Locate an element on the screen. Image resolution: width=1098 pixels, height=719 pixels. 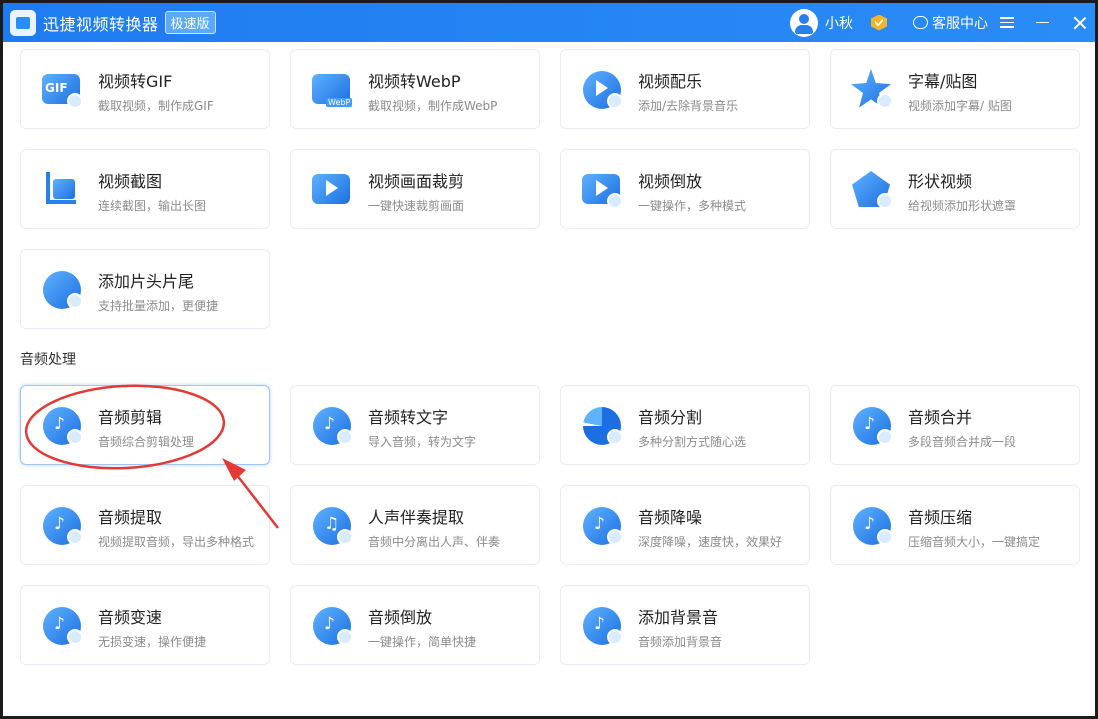
tool-card-audio-compress: ♪ 音频压缩 压缩音频大小，一键搞定 is located at coordinates (955, 525).